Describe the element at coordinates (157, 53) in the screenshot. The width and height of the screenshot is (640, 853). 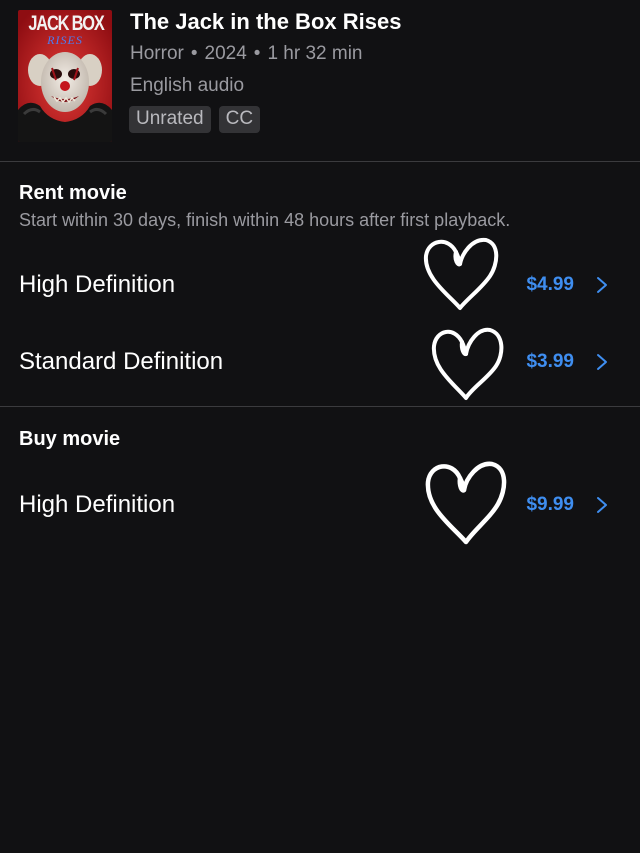
I see `movie-genre: Horror` at that location.